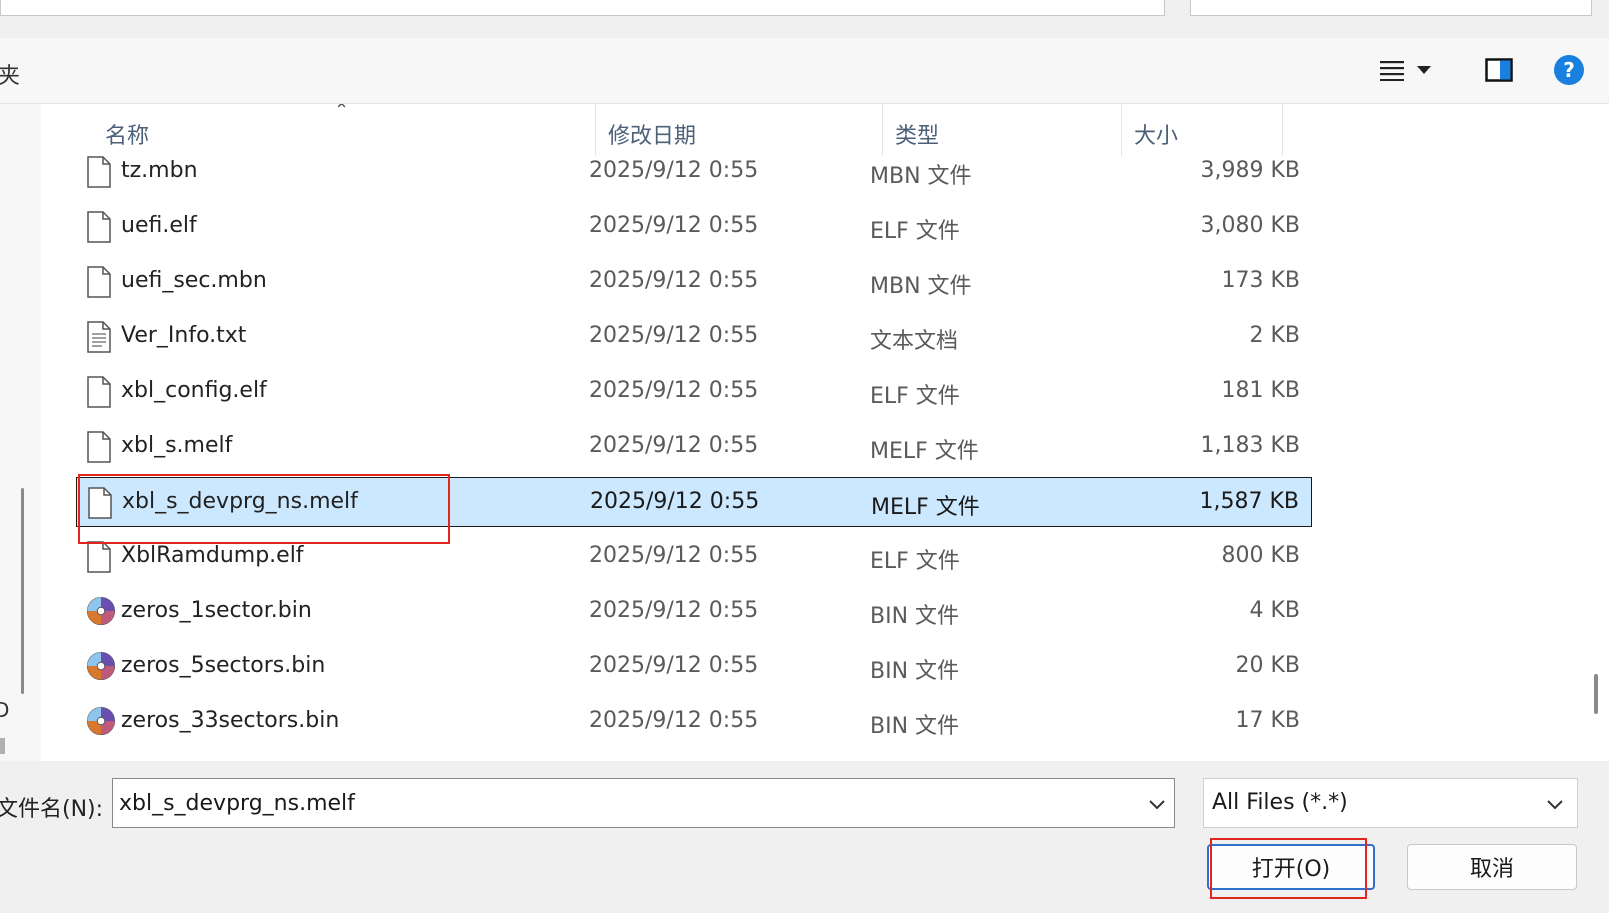 This screenshot has width=1609, height=913. What do you see at coordinates (1280, 802) in the screenshot?
I see `file-type-value: All Files (*.*)` at bounding box center [1280, 802].